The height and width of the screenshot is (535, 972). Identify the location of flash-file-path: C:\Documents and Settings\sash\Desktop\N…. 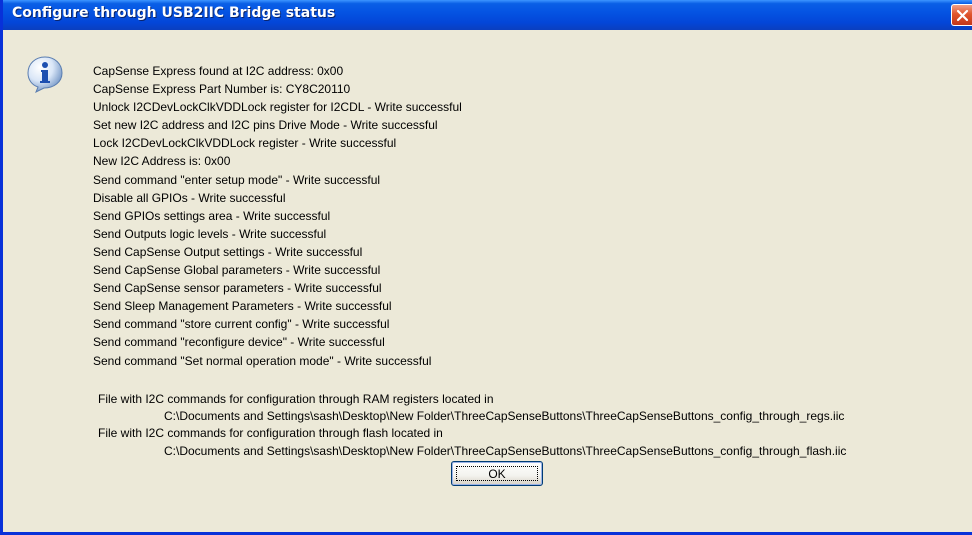
(505, 450).